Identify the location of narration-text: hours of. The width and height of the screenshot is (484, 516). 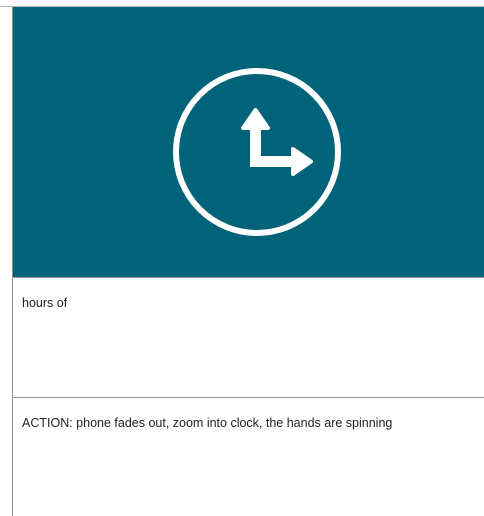
(45, 303).